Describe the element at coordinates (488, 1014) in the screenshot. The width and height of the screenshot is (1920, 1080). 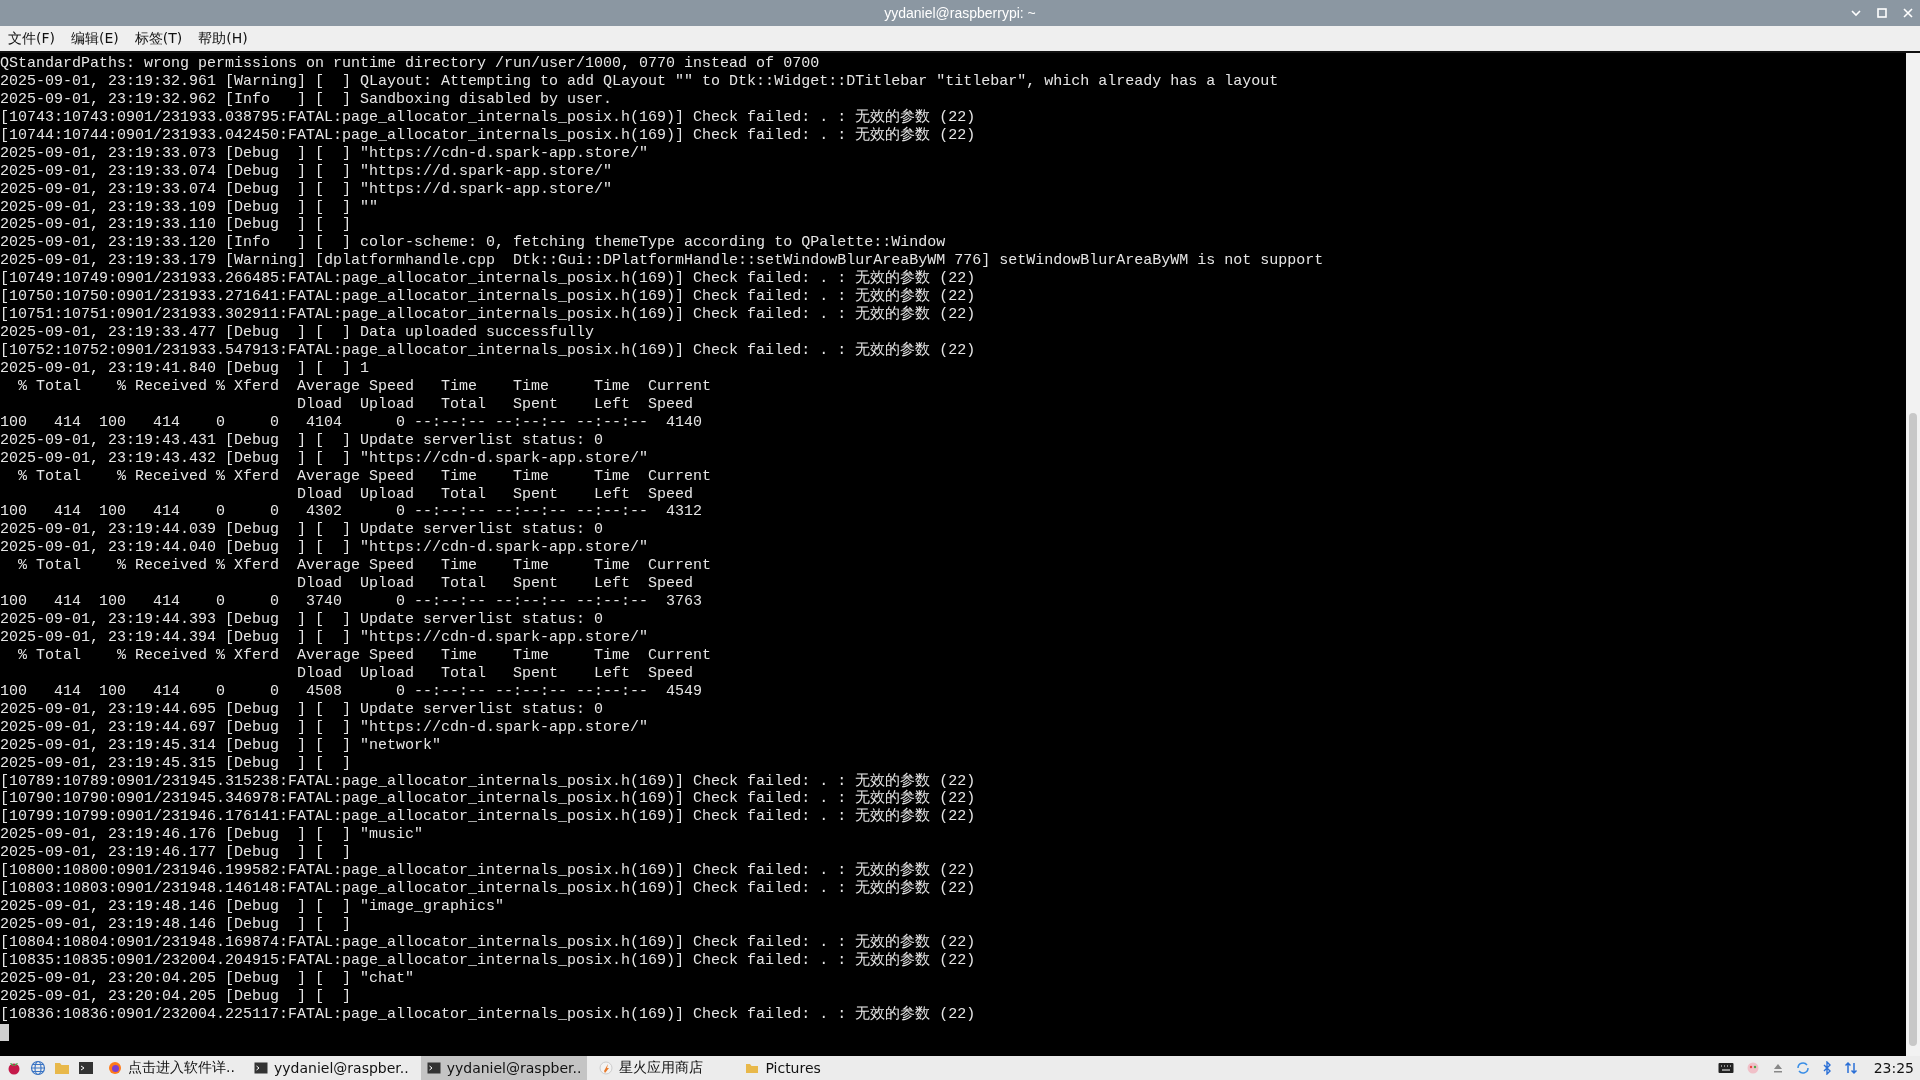
I see `terminal-line: [10836:10836:0901/232004.225117:FATAL:page_allocator_internals_posix.h(169)] Check failed: . : 无效的参数 (22)` at that location.